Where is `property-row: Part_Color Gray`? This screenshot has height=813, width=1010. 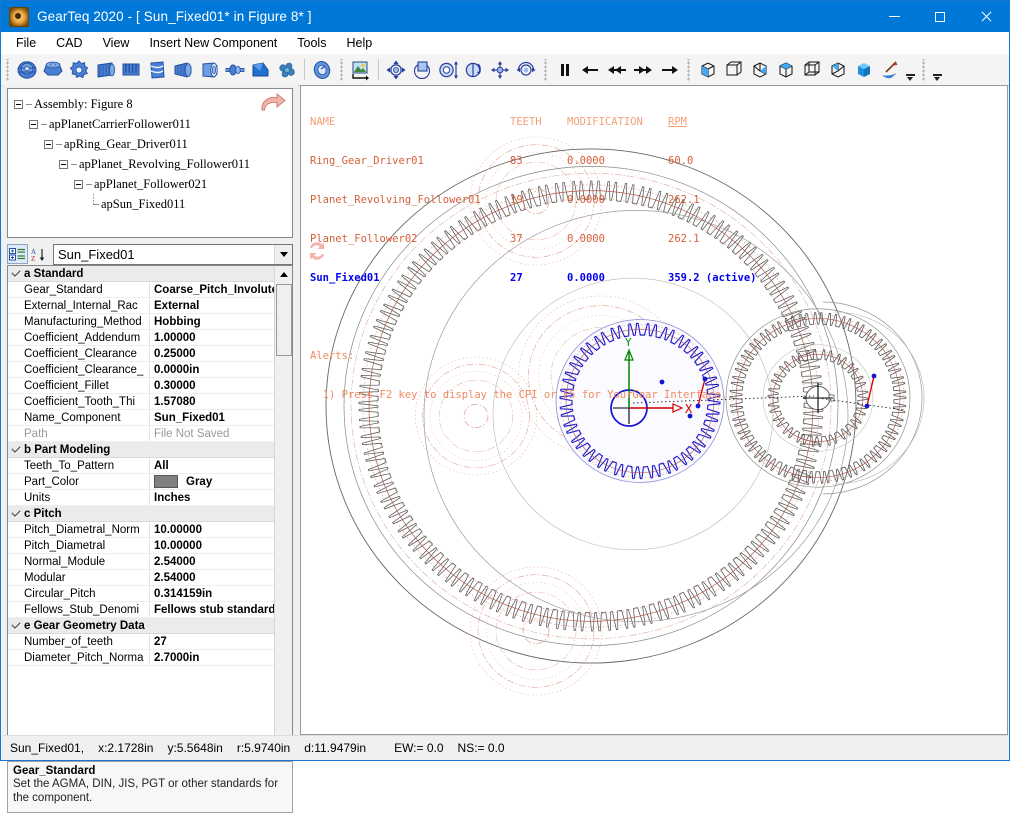 property-row: Part_Color Gray is located at coordinates (142, 482).